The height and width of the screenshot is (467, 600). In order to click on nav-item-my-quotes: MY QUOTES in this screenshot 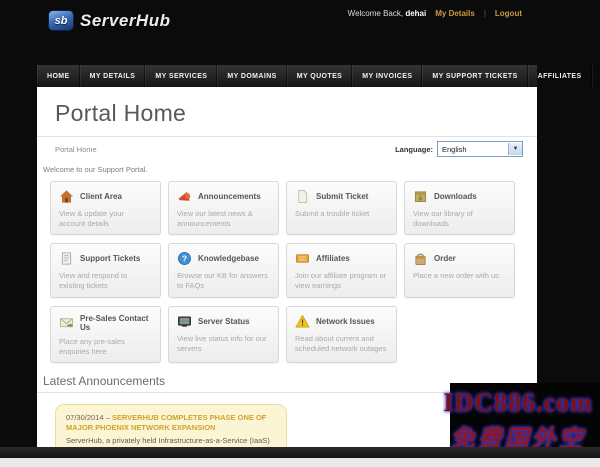, I will do `click(319, 76)`.